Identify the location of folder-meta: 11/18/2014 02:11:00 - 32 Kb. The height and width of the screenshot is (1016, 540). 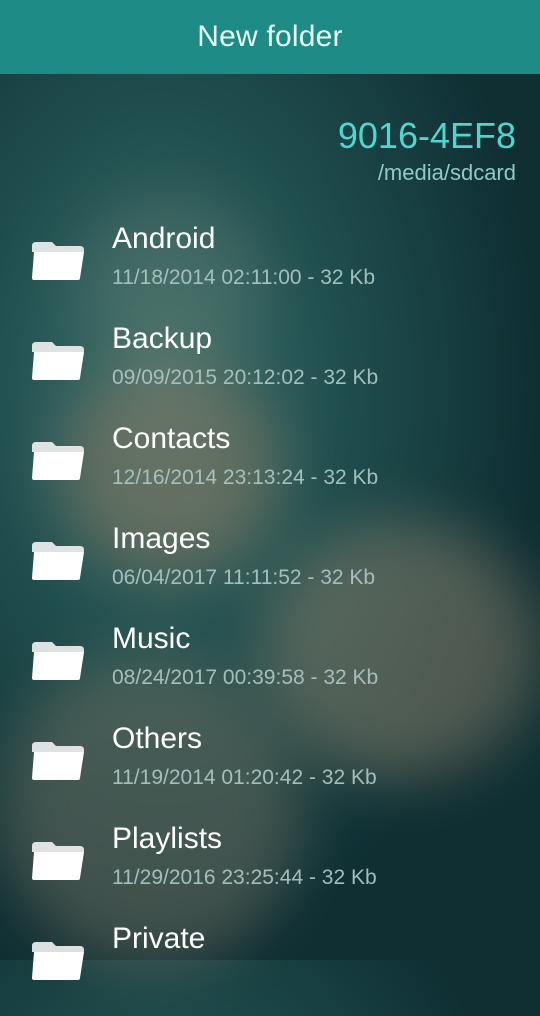
(244, 277).